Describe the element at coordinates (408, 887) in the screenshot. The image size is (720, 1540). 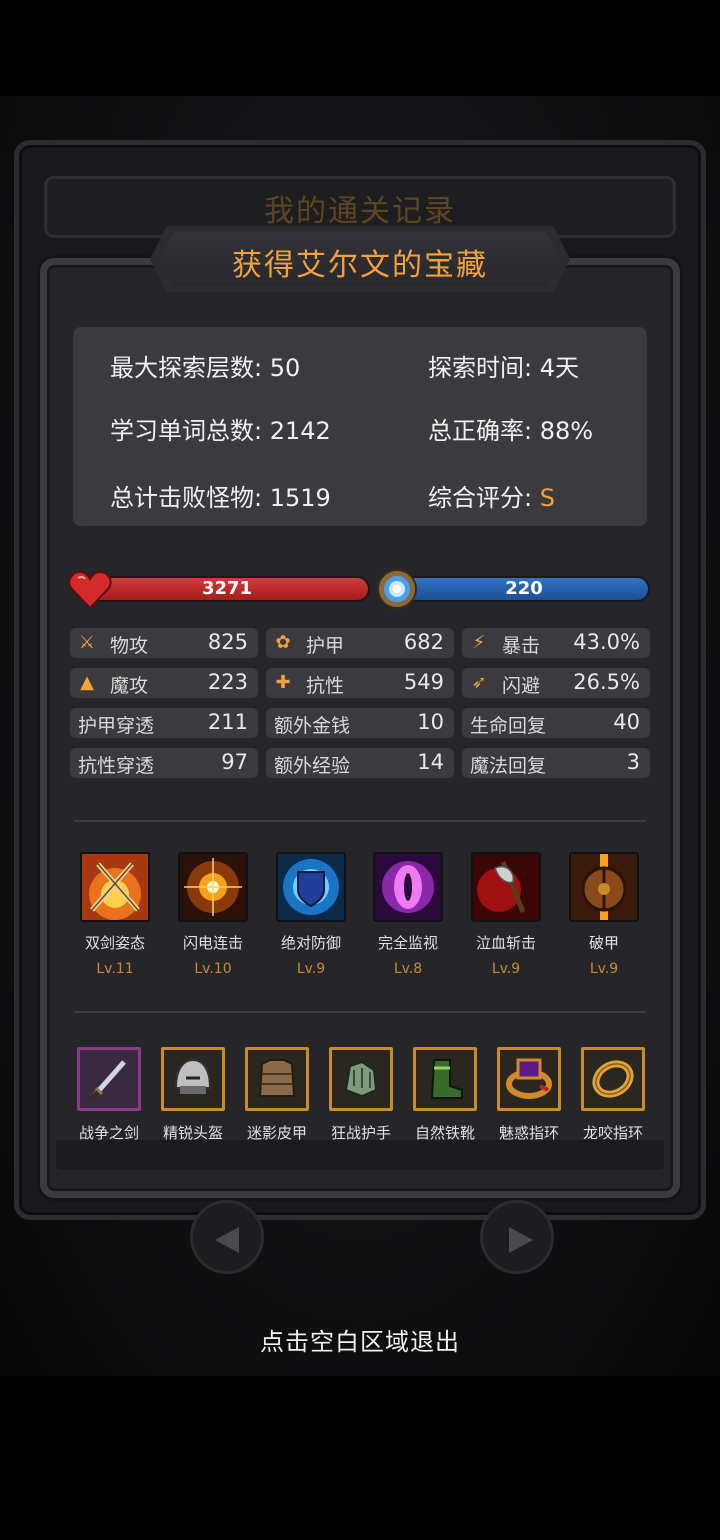
I see `eye-icon` at that location.